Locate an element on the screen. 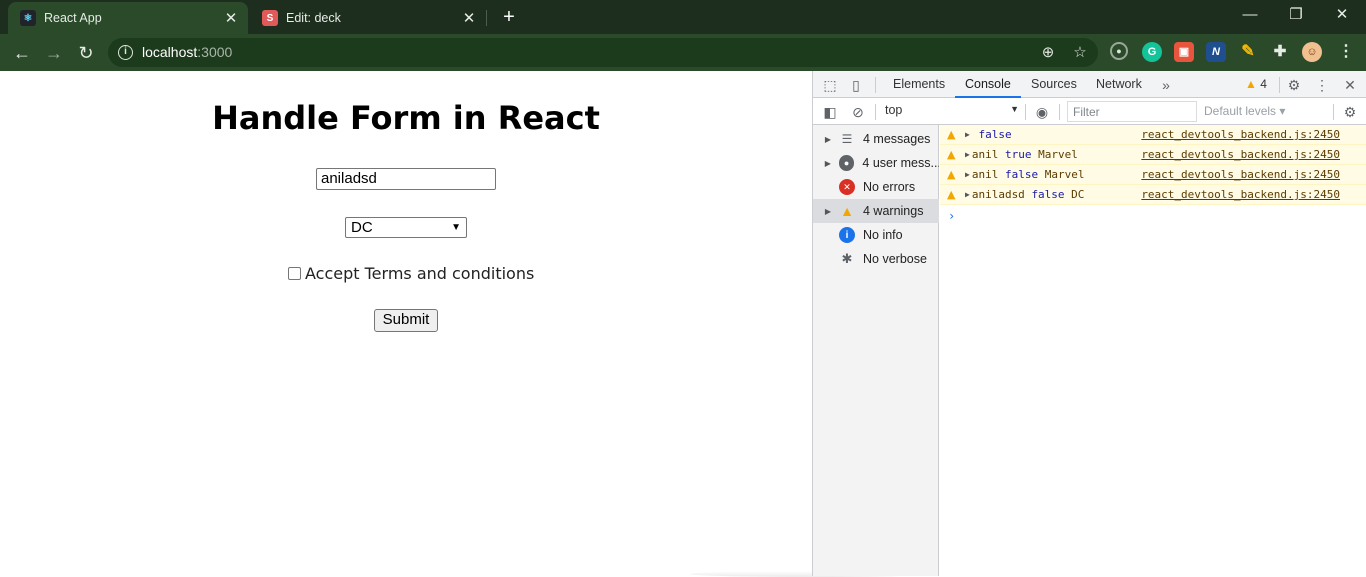 The height and width of the screenshot is (577, 1366). puzzle-icon: ✚ is located at coordinates (1280, 52).